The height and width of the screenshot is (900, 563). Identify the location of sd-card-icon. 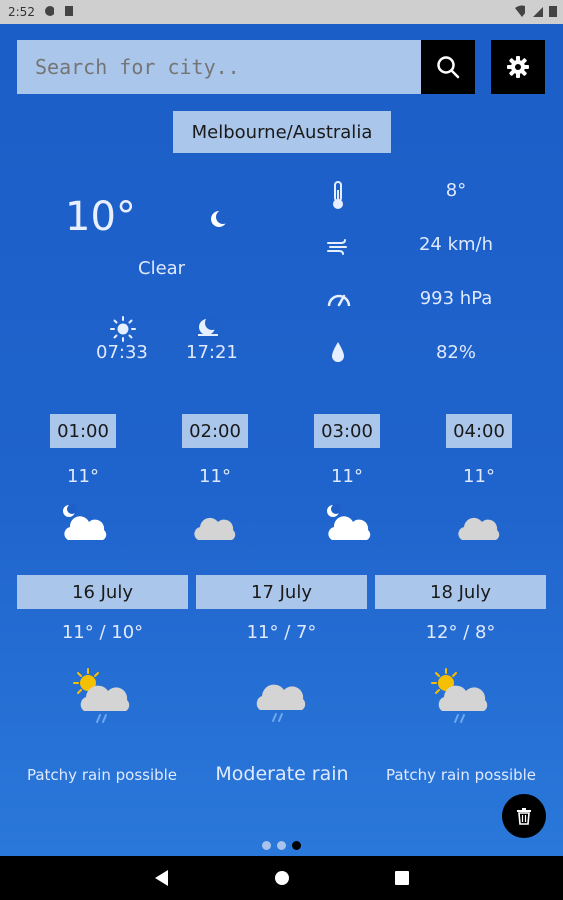
(69, 11).